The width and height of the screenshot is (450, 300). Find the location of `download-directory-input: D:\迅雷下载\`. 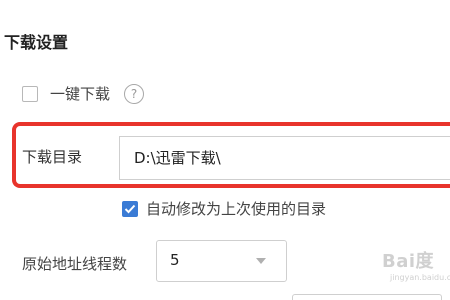

download-directory-input: D:\迅雷下载\ is located at coordinates (284, 158).